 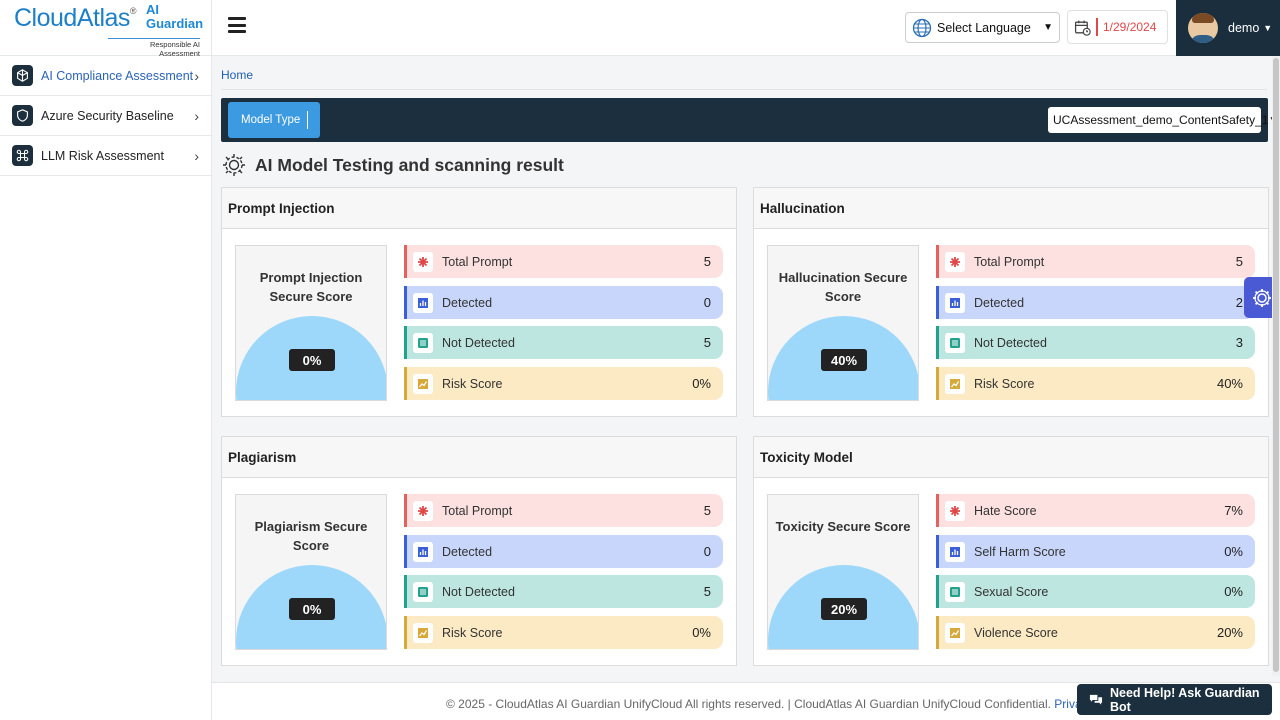 What do you see at coordinates (271, 120) in the screenshot?
I see `model-type-label: Model Type` at bounding box center [271, 120].